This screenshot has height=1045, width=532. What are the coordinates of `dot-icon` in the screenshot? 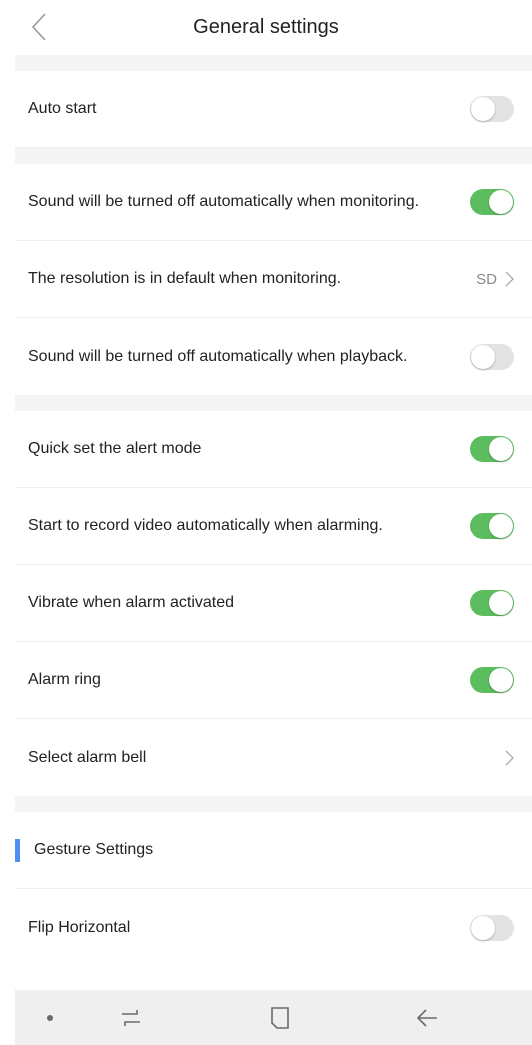 It's located at (50, 1017).